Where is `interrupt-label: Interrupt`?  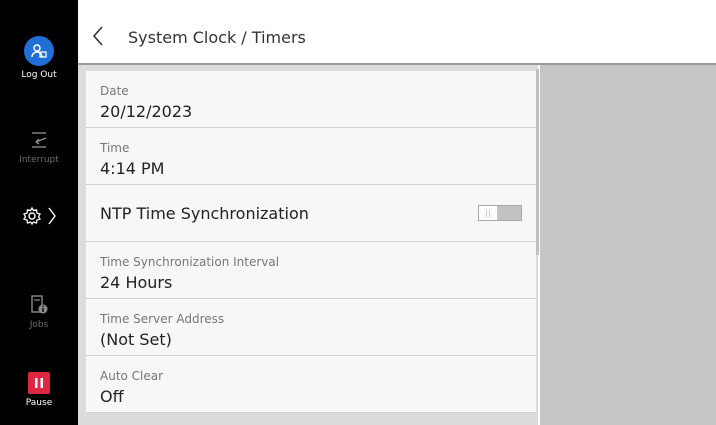
interrupt-label: Interrupt is located at coordinates (39, 160).